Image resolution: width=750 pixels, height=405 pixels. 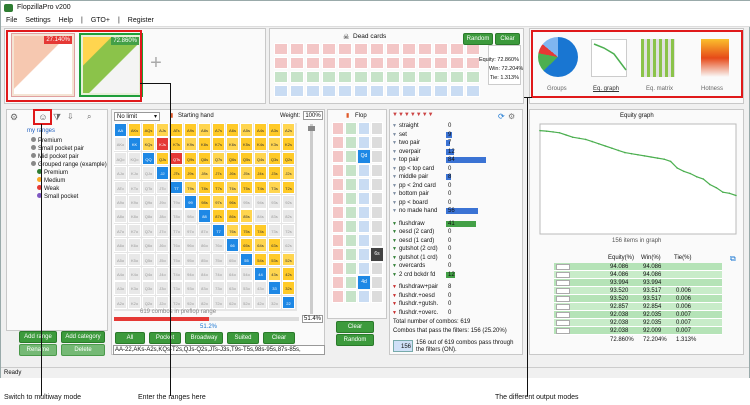 What do you see at coordinates (260, 202) in the screenshot?
I see `hand-cell: 94s` at bounding box center [260, 202].